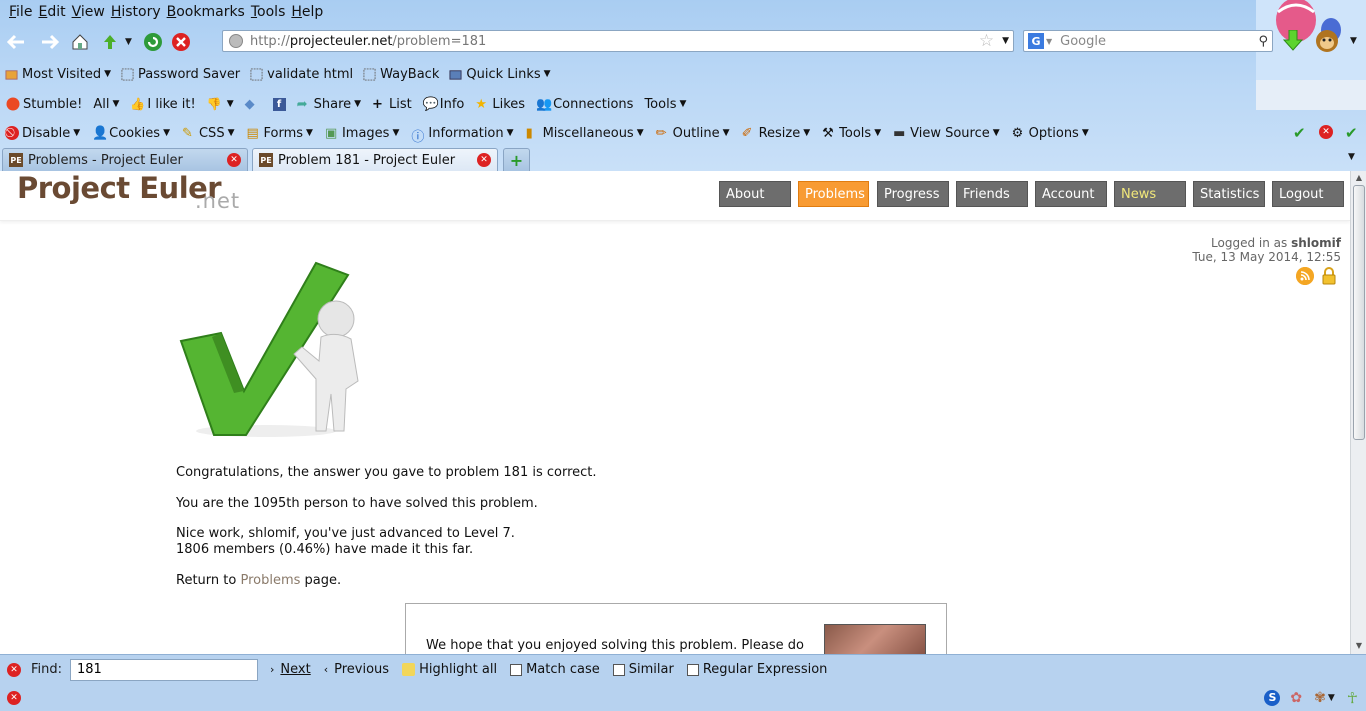  Describe the element at coordinates (1050, 134) in the screenshot. I see `dev-options: ⚙ Options ▼` at that location.